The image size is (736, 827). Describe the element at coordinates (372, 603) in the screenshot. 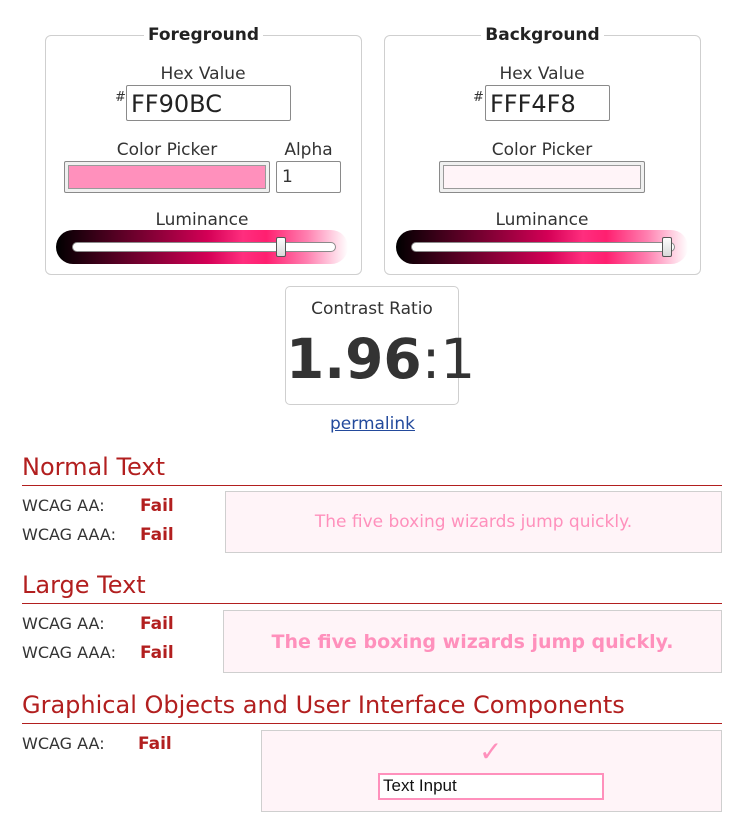

I see `large-text-divider` at that location.